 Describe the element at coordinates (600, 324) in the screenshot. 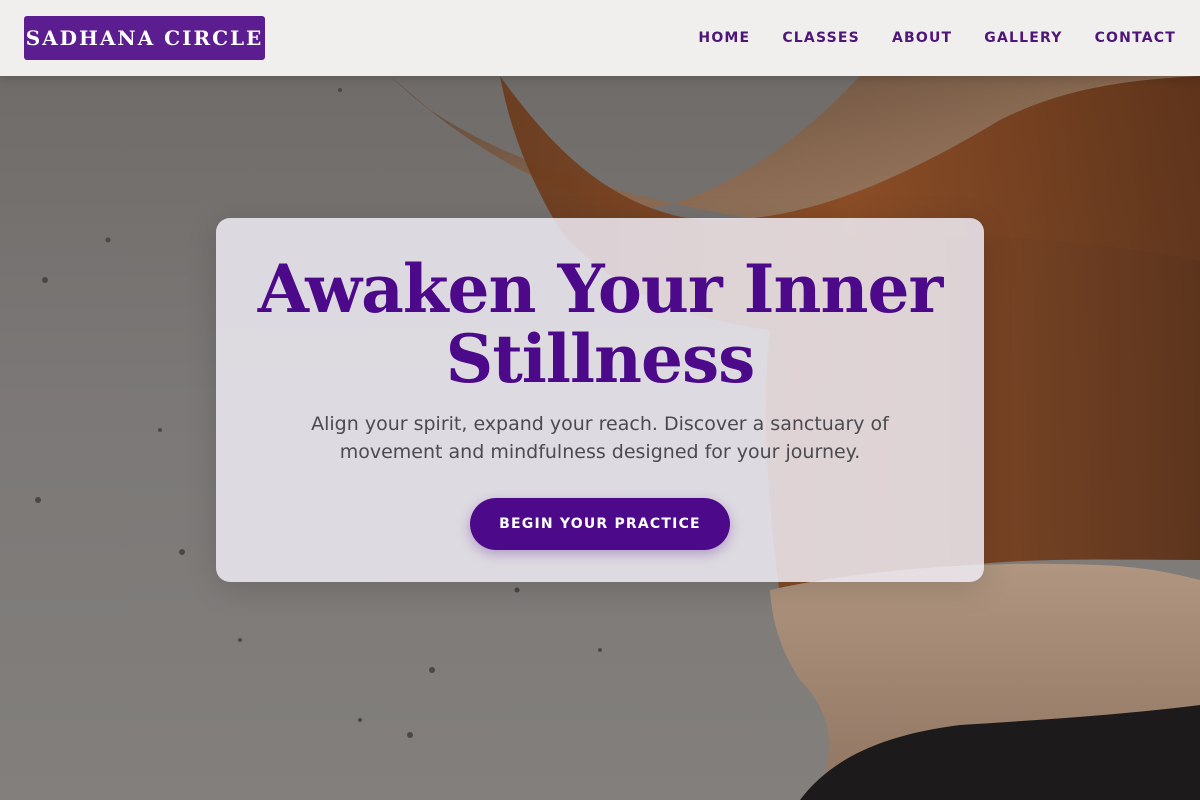

I see `hero-title: Awaken Your Inner Stillness` at that location.